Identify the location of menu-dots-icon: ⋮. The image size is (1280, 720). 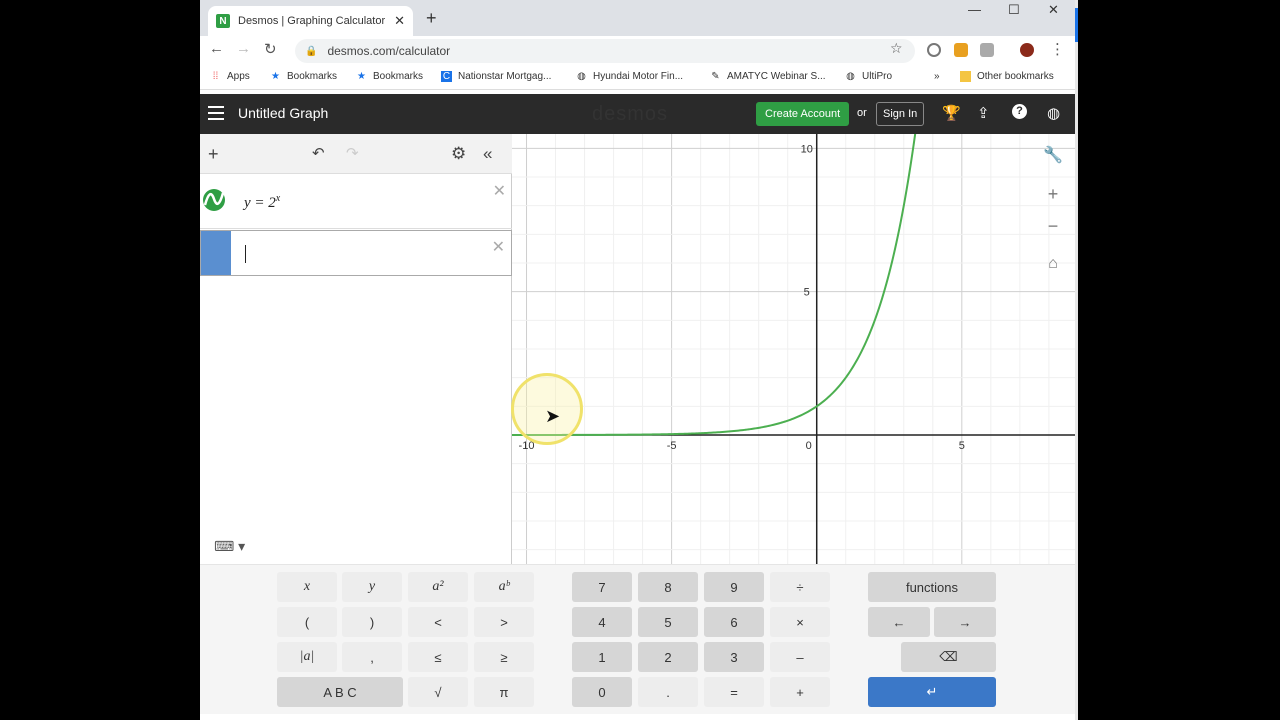
(1057, 49).